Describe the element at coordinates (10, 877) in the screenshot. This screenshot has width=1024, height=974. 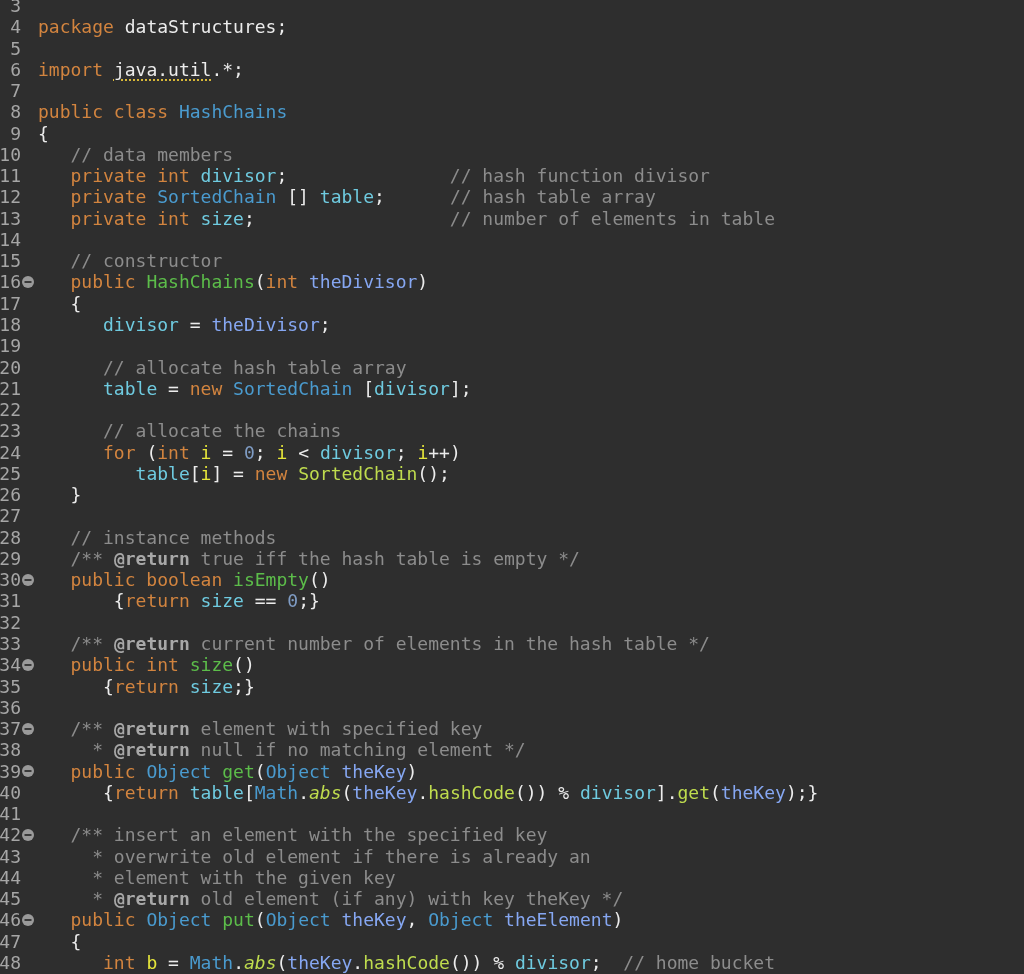
I see `line-number: 44` at that location.